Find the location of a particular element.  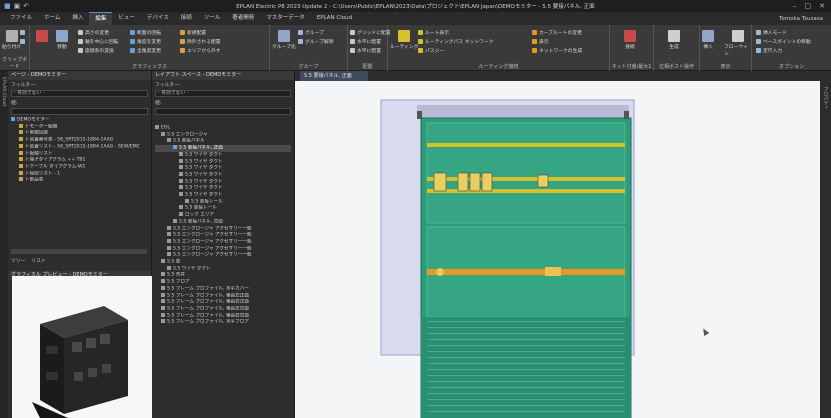

tree-item: 5.5 フレーム プロファイル, 垂直左正面 is located at coordinates (223, 296).